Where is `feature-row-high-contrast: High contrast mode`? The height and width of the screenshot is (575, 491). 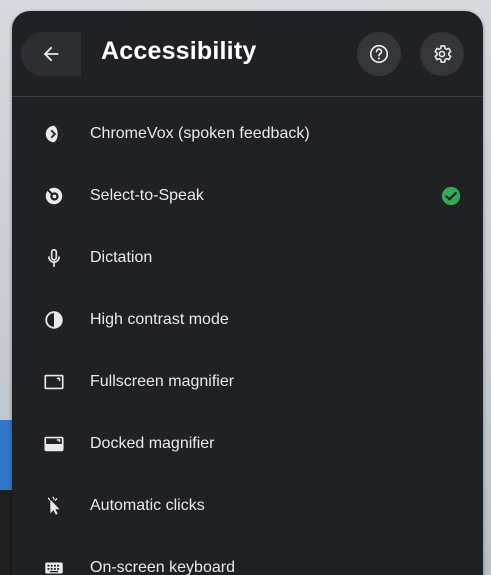
feature-row-high-contrast: High contrast mode is located at coordinates (247, 320).